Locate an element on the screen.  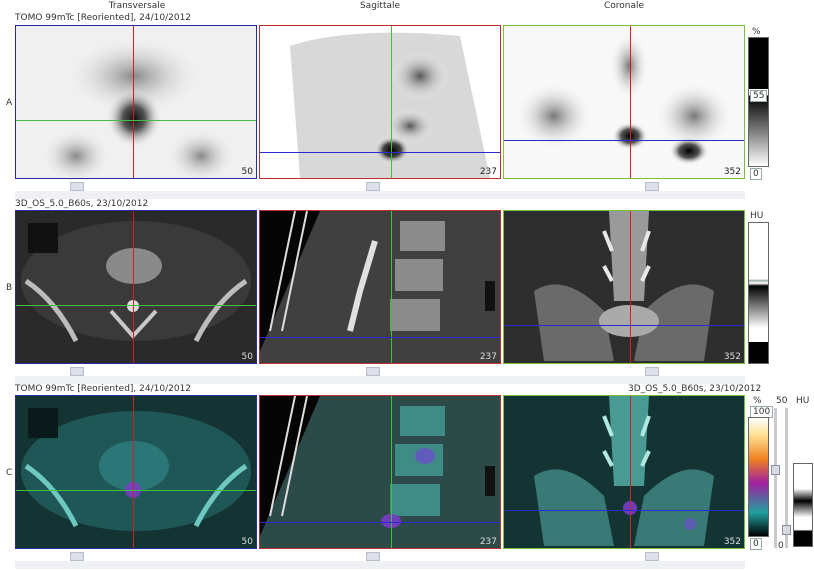
viewport-b-transverse: 50 is located at coordinates (136, 287).